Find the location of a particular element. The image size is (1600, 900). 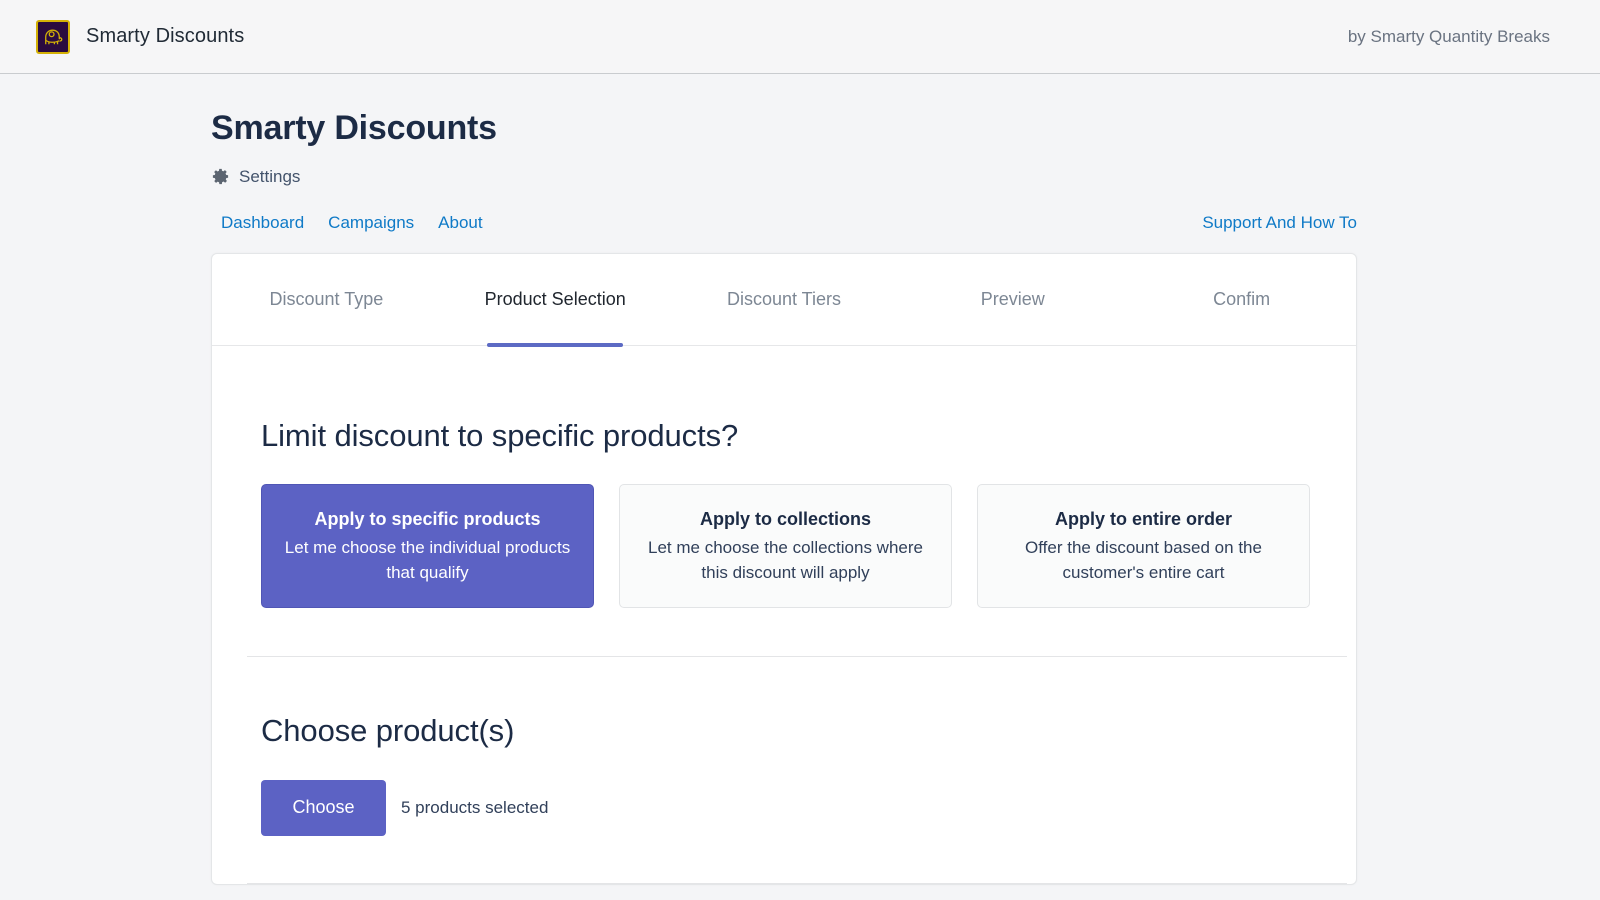

support-and-how-to-link: Support And How To is located at coordinates (1279, 222).